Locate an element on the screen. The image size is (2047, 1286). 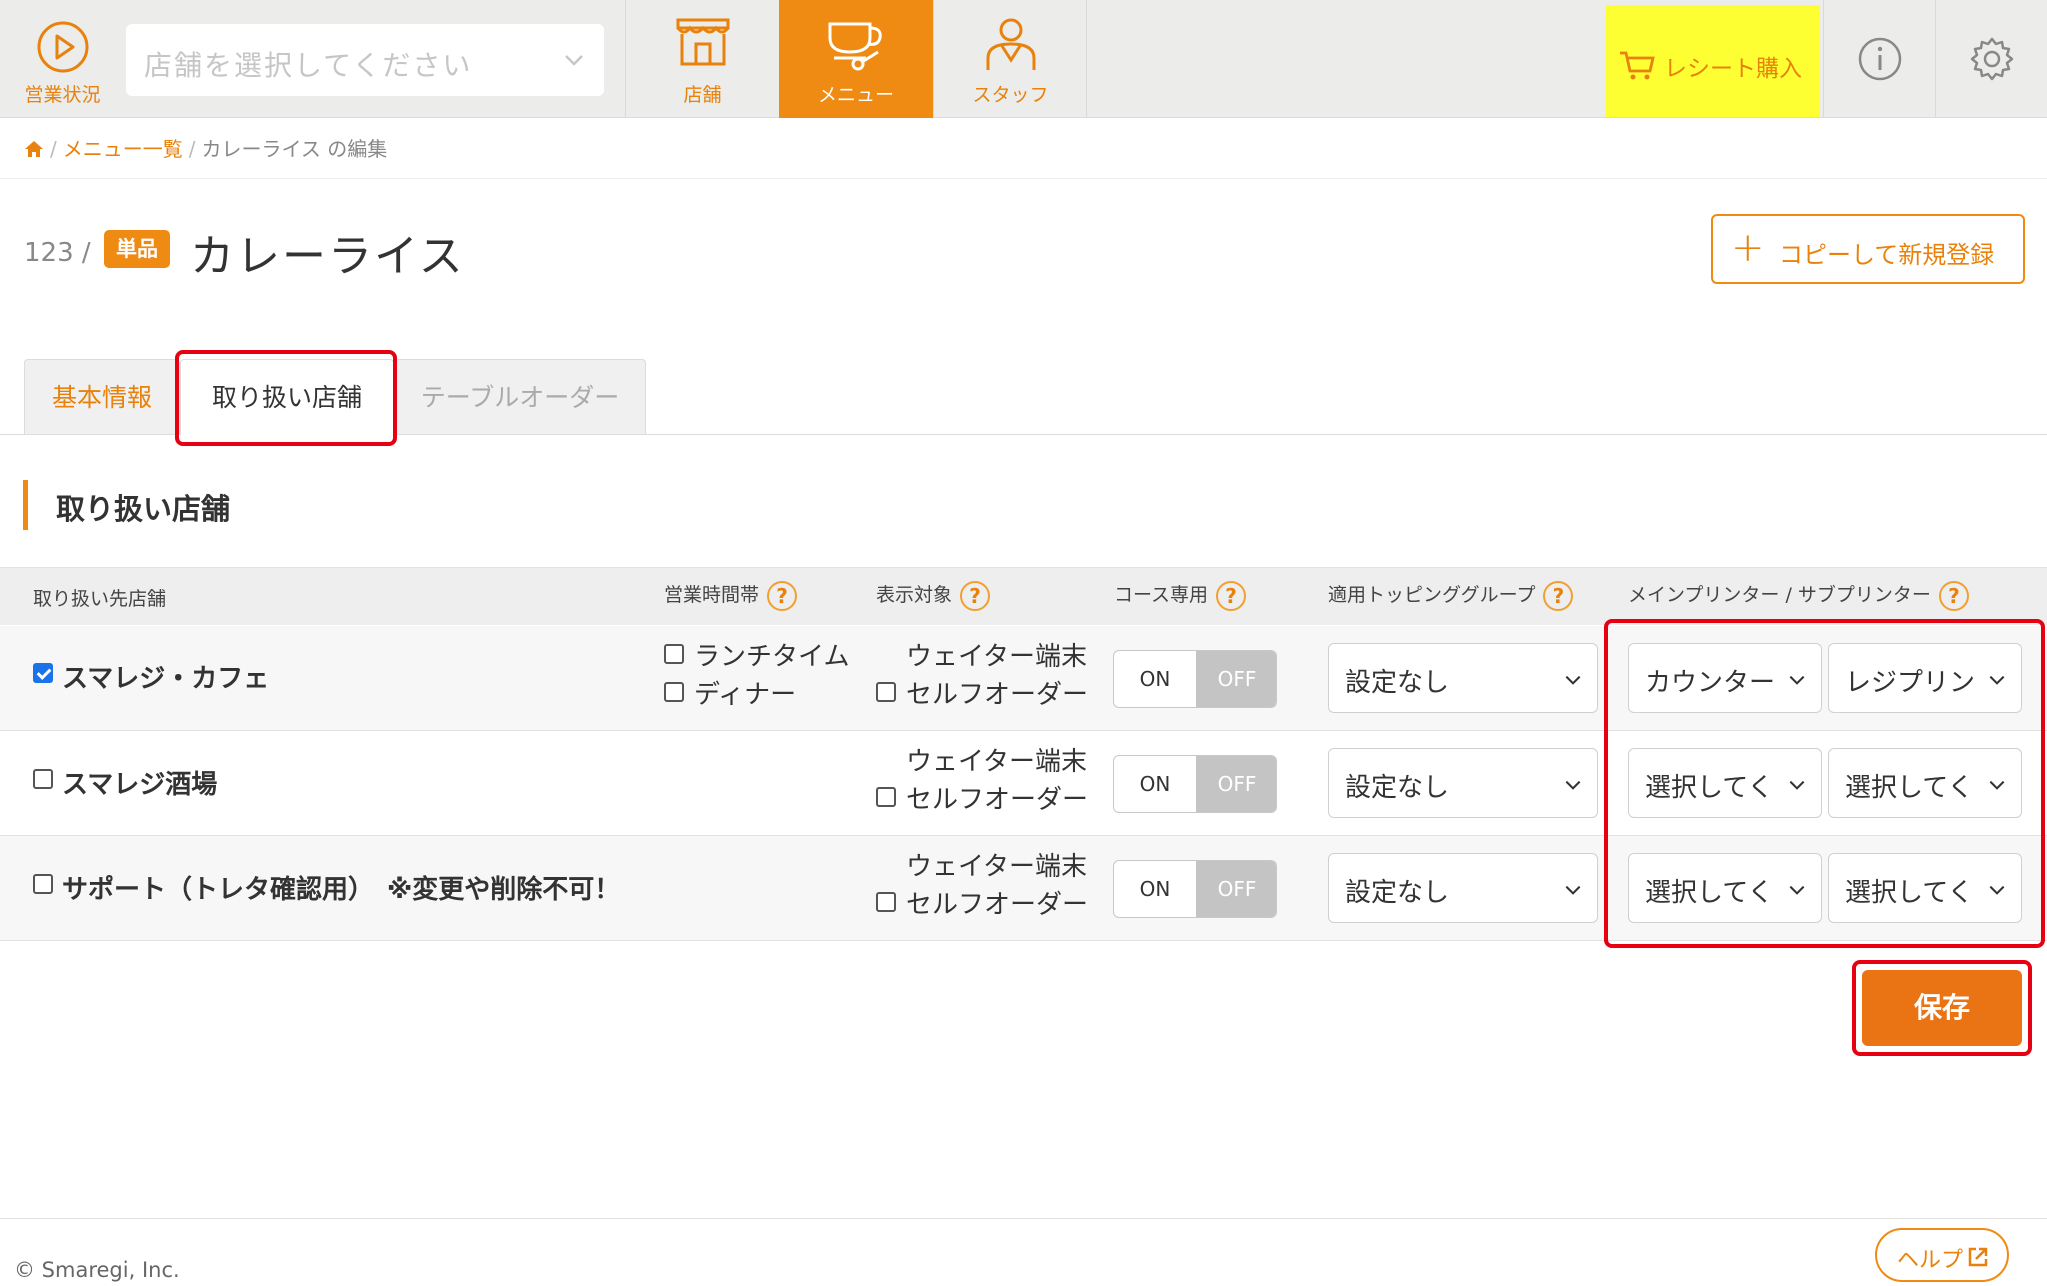
item-id: 123 / is located at coordinates (57, 253).